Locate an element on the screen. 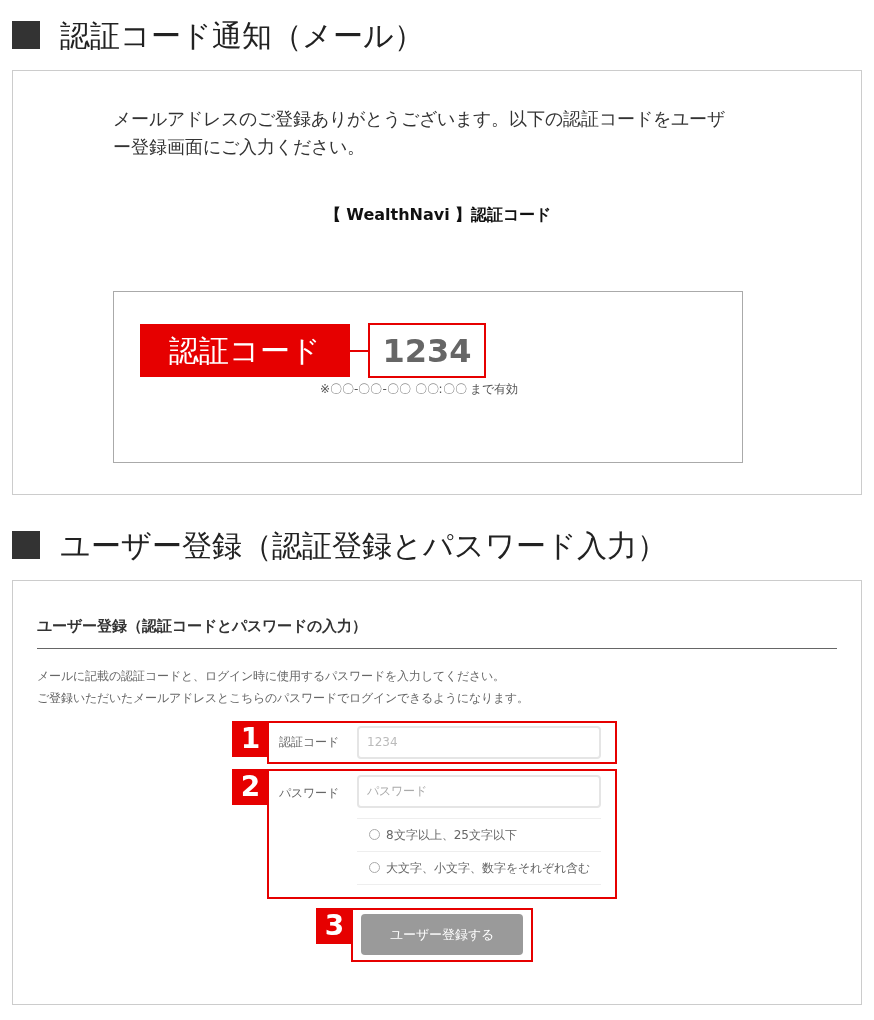  instruction-text: ご登録いただいたメールアドレスとこちらのパスワードでログインできるようになります。 is located at coordinates (283, 698).